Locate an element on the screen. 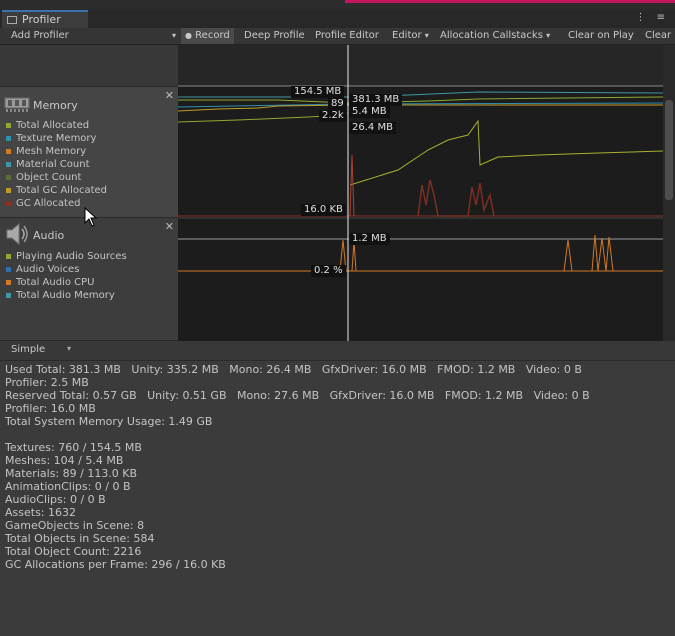 This screenshot has width=675, height=636. detail-line: GC Allocations per Frame: 296 / 16.0 KB is located at coordinates (115, 564).